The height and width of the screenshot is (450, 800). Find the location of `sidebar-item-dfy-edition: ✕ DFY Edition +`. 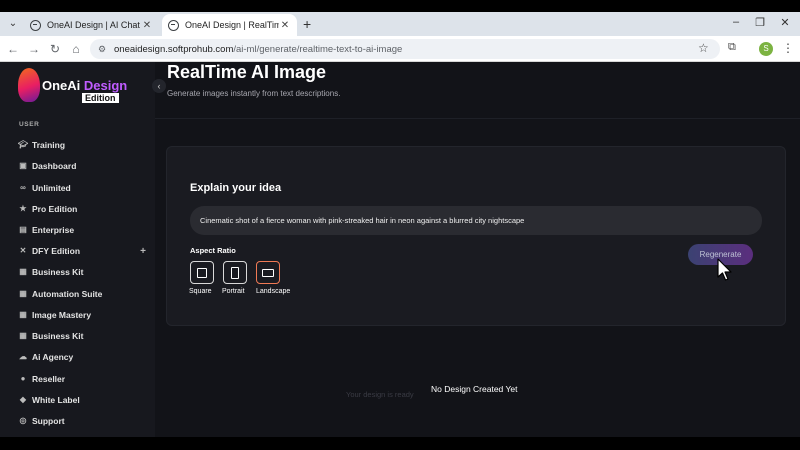

sidebar-item-dfy-edition: ✕ DFY Edition + is located at coordinates (83, 251).